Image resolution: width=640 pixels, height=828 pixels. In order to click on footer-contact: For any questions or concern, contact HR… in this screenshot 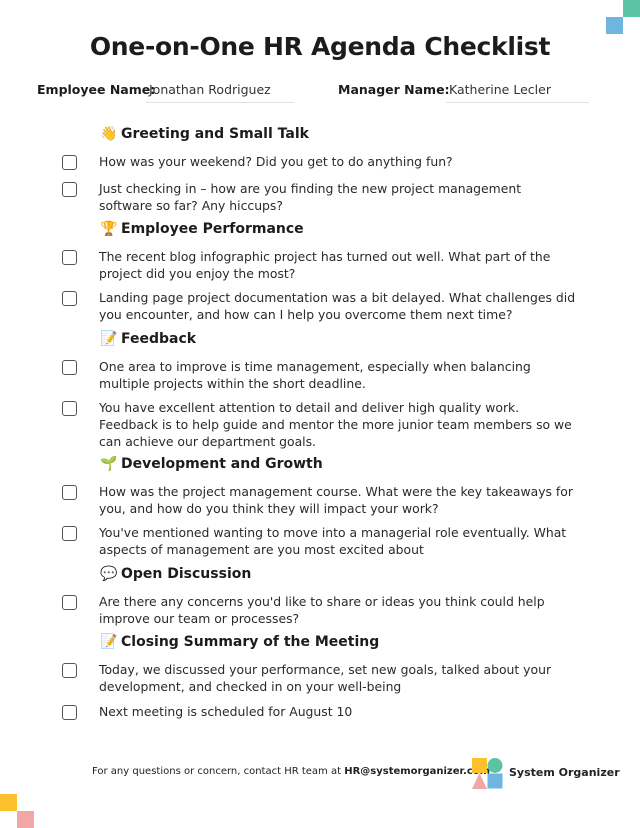, I will do `click(291, 771)`.